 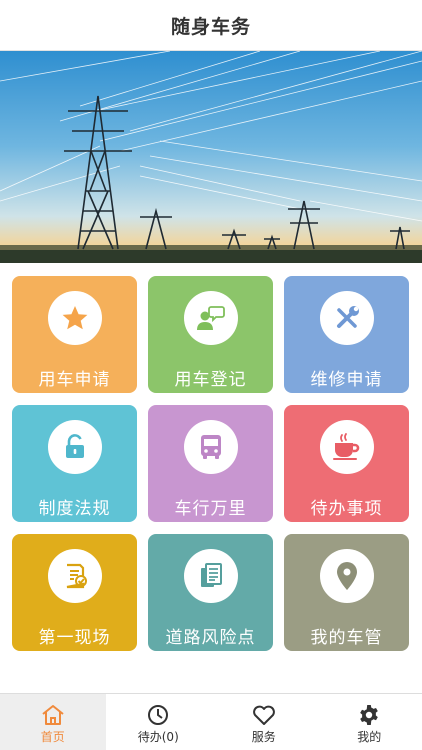 What do you see at coordinates (210, 509) in the screenshot?
I see `tile-label: 车行万里` at bounding box center [210, 509].